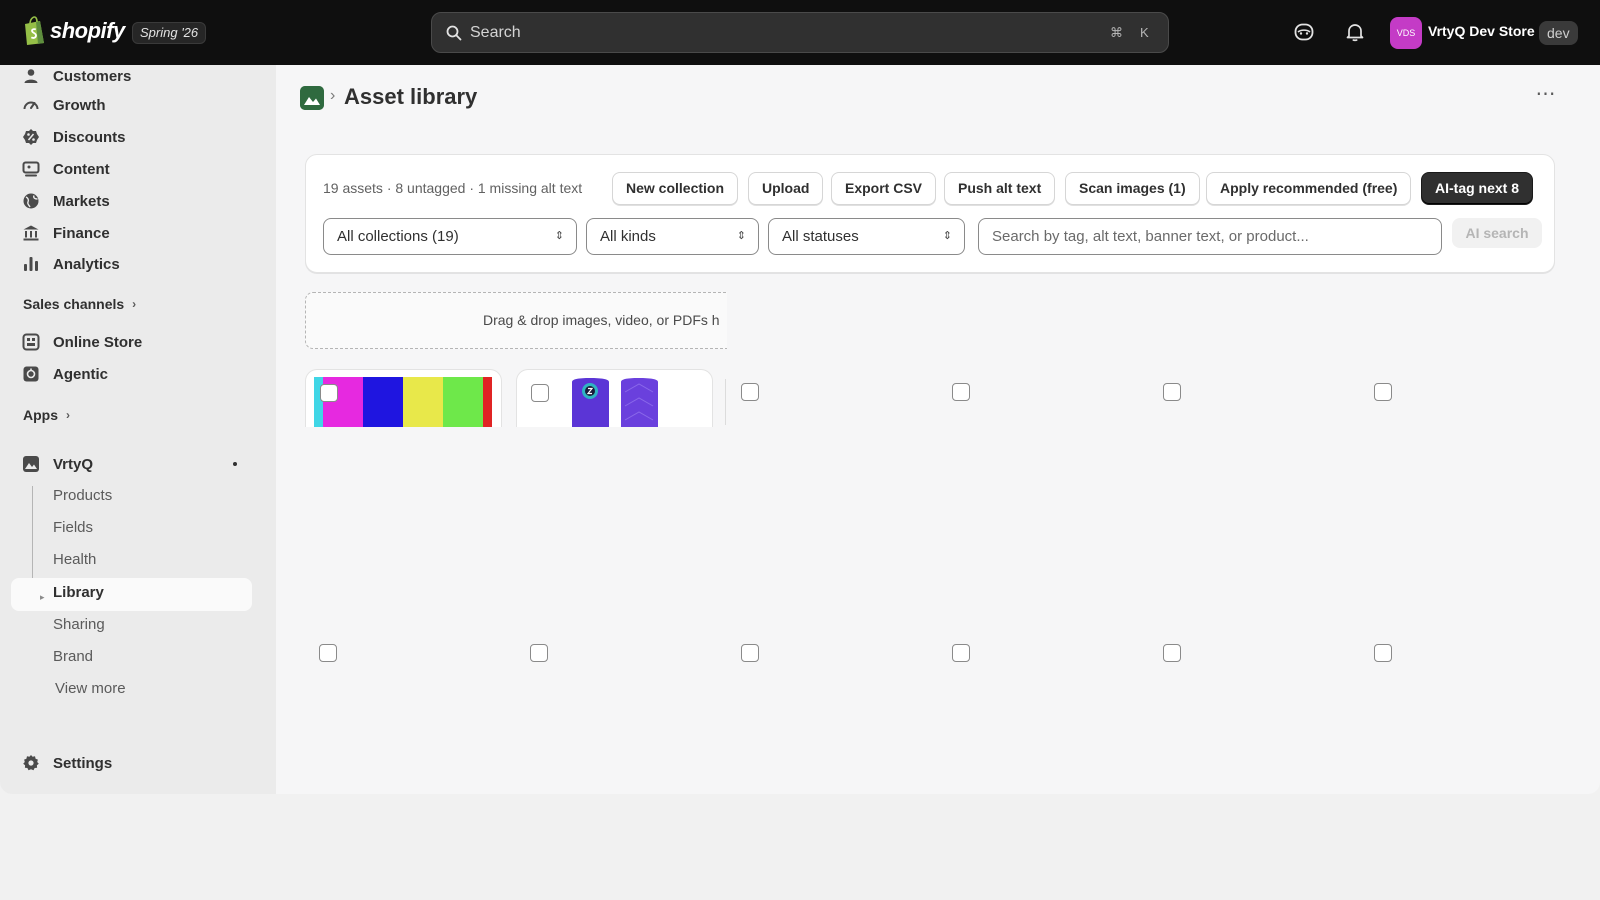 The width and height of the screenshot is (1600, 900). Describe the element at coordinates (1558, 33) in the screenshot. I see `dev-badge: dev` at that location.